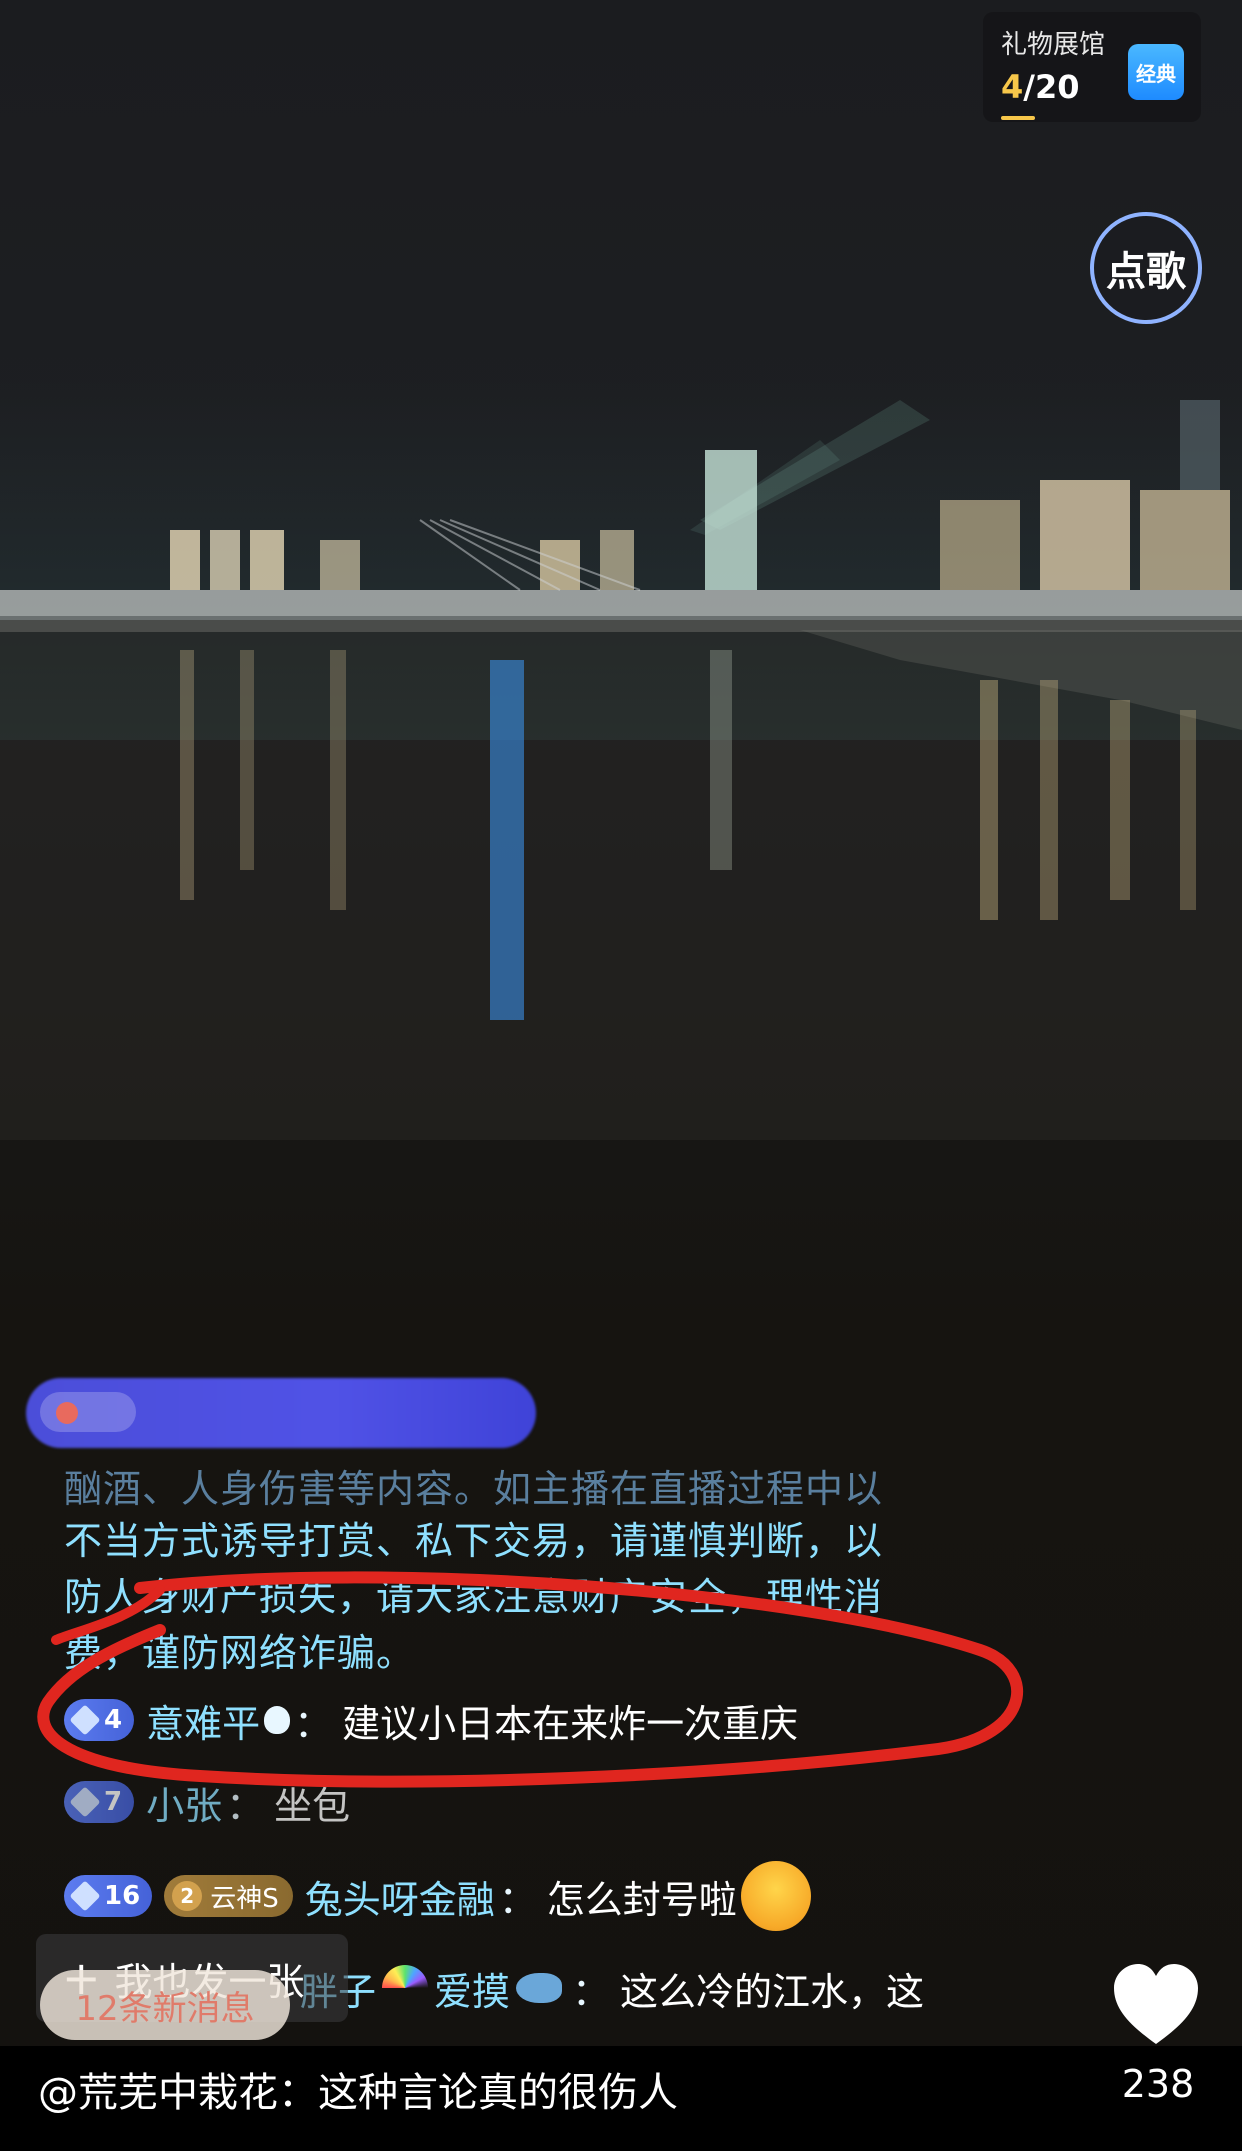 This screenshot has width=1242, height=2151. Describe the element at coordinates (474, 1541) in the screenshot. I see `system-notice-line-2: 不当方式诱导打赏、私下交易，请谨慎判断，以` at that location.